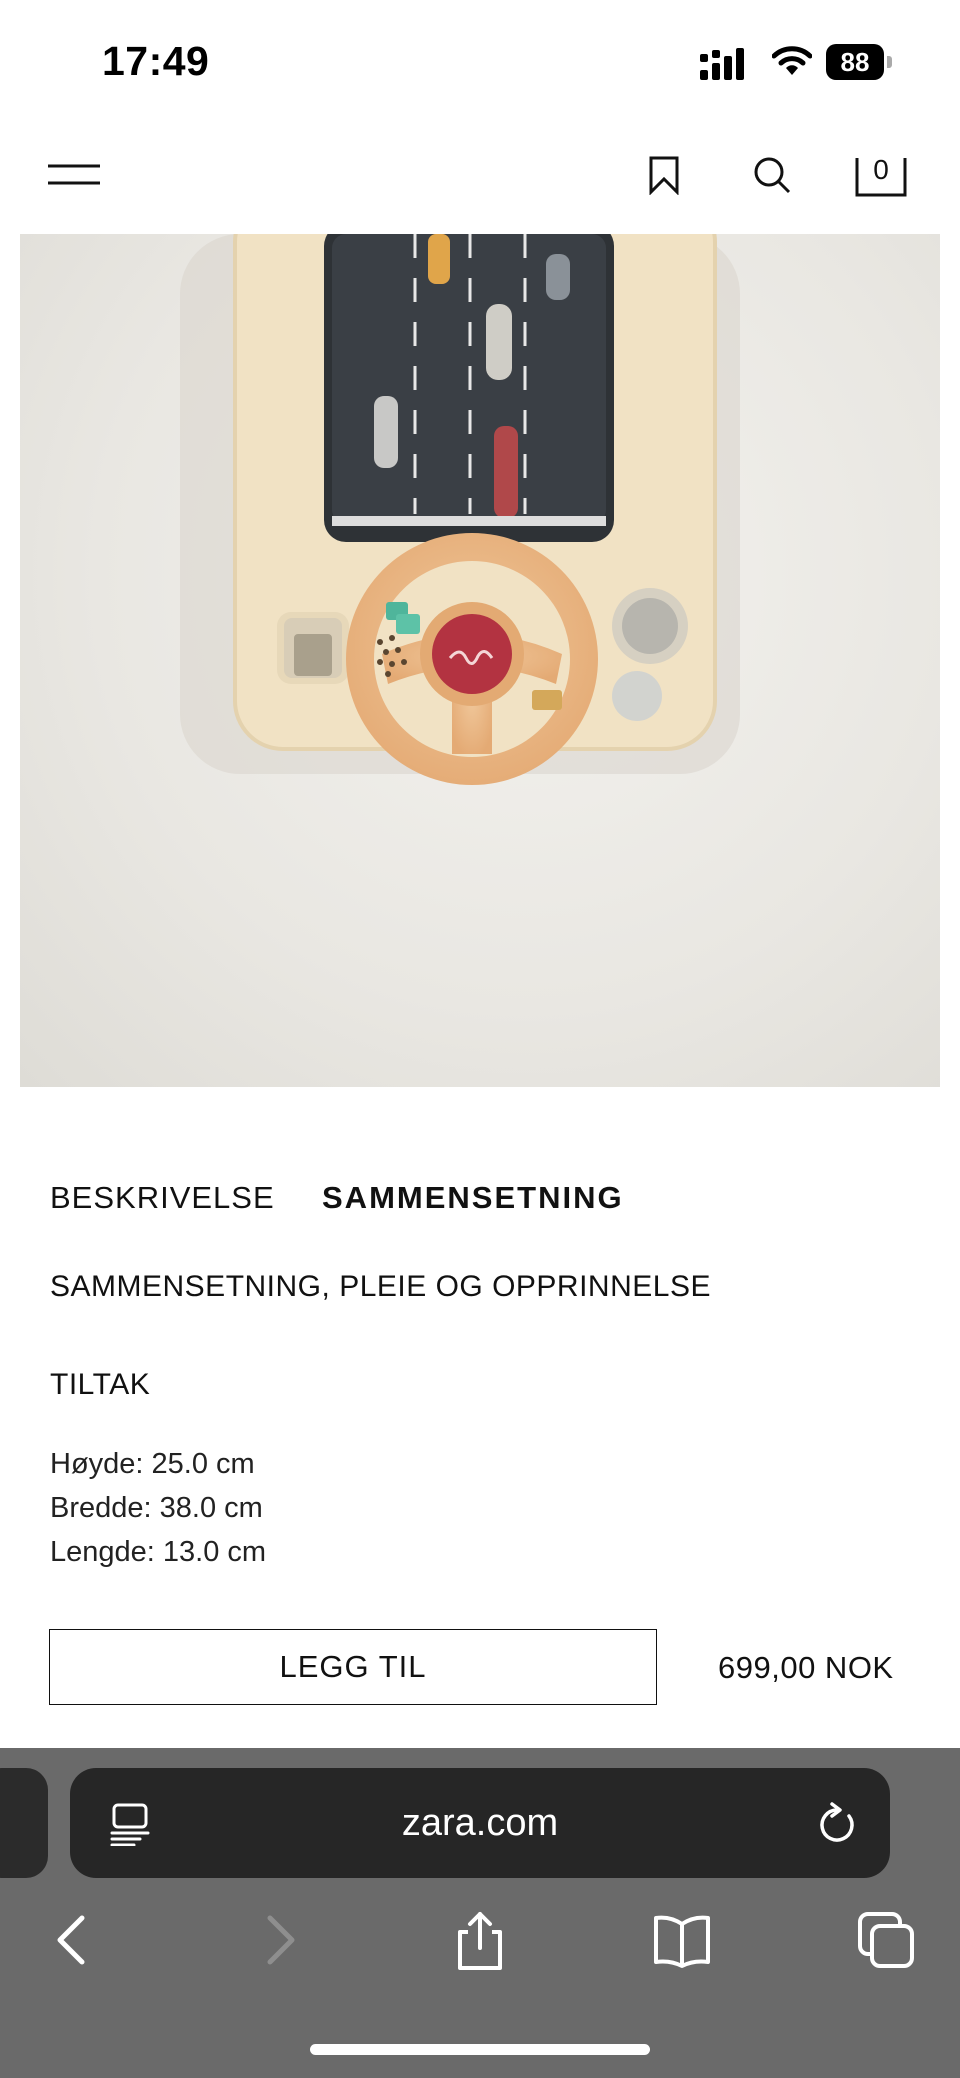  Describe the element at coordinates (480, 1940) in the screenshot. I see `share-icon` at that location.